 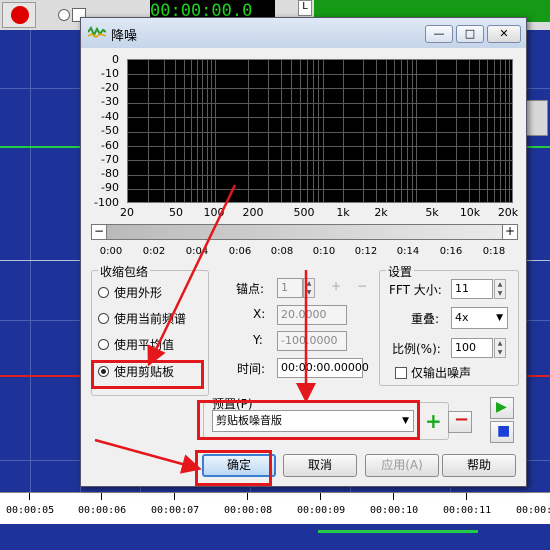 What do you see at coordinates (441, 372) in the screenshot?
I see `output-noise-label: 仅输出噪声` at bounding box center [441, 372].